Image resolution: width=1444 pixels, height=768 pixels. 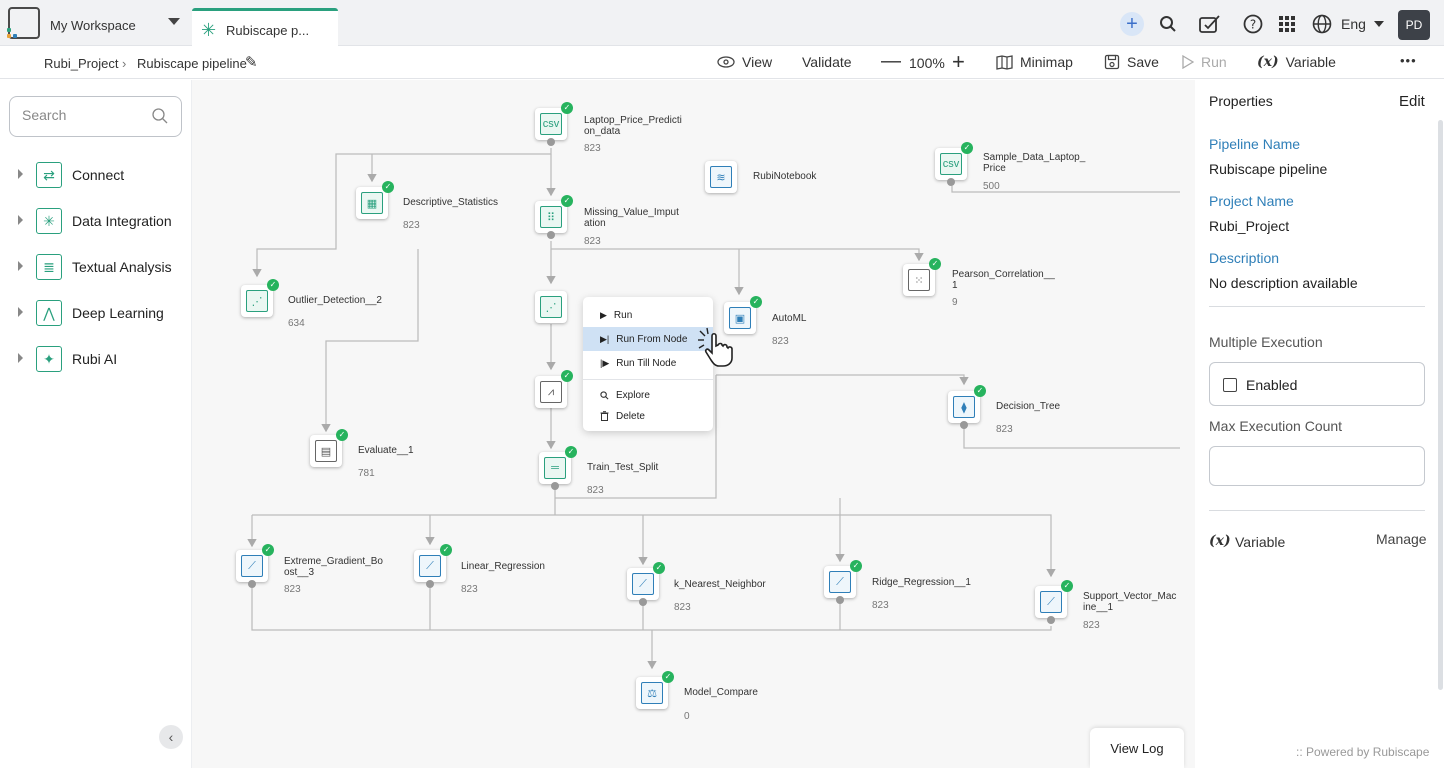 I want to click on node-label: Evaluate__1, so click(x=386, y=450).